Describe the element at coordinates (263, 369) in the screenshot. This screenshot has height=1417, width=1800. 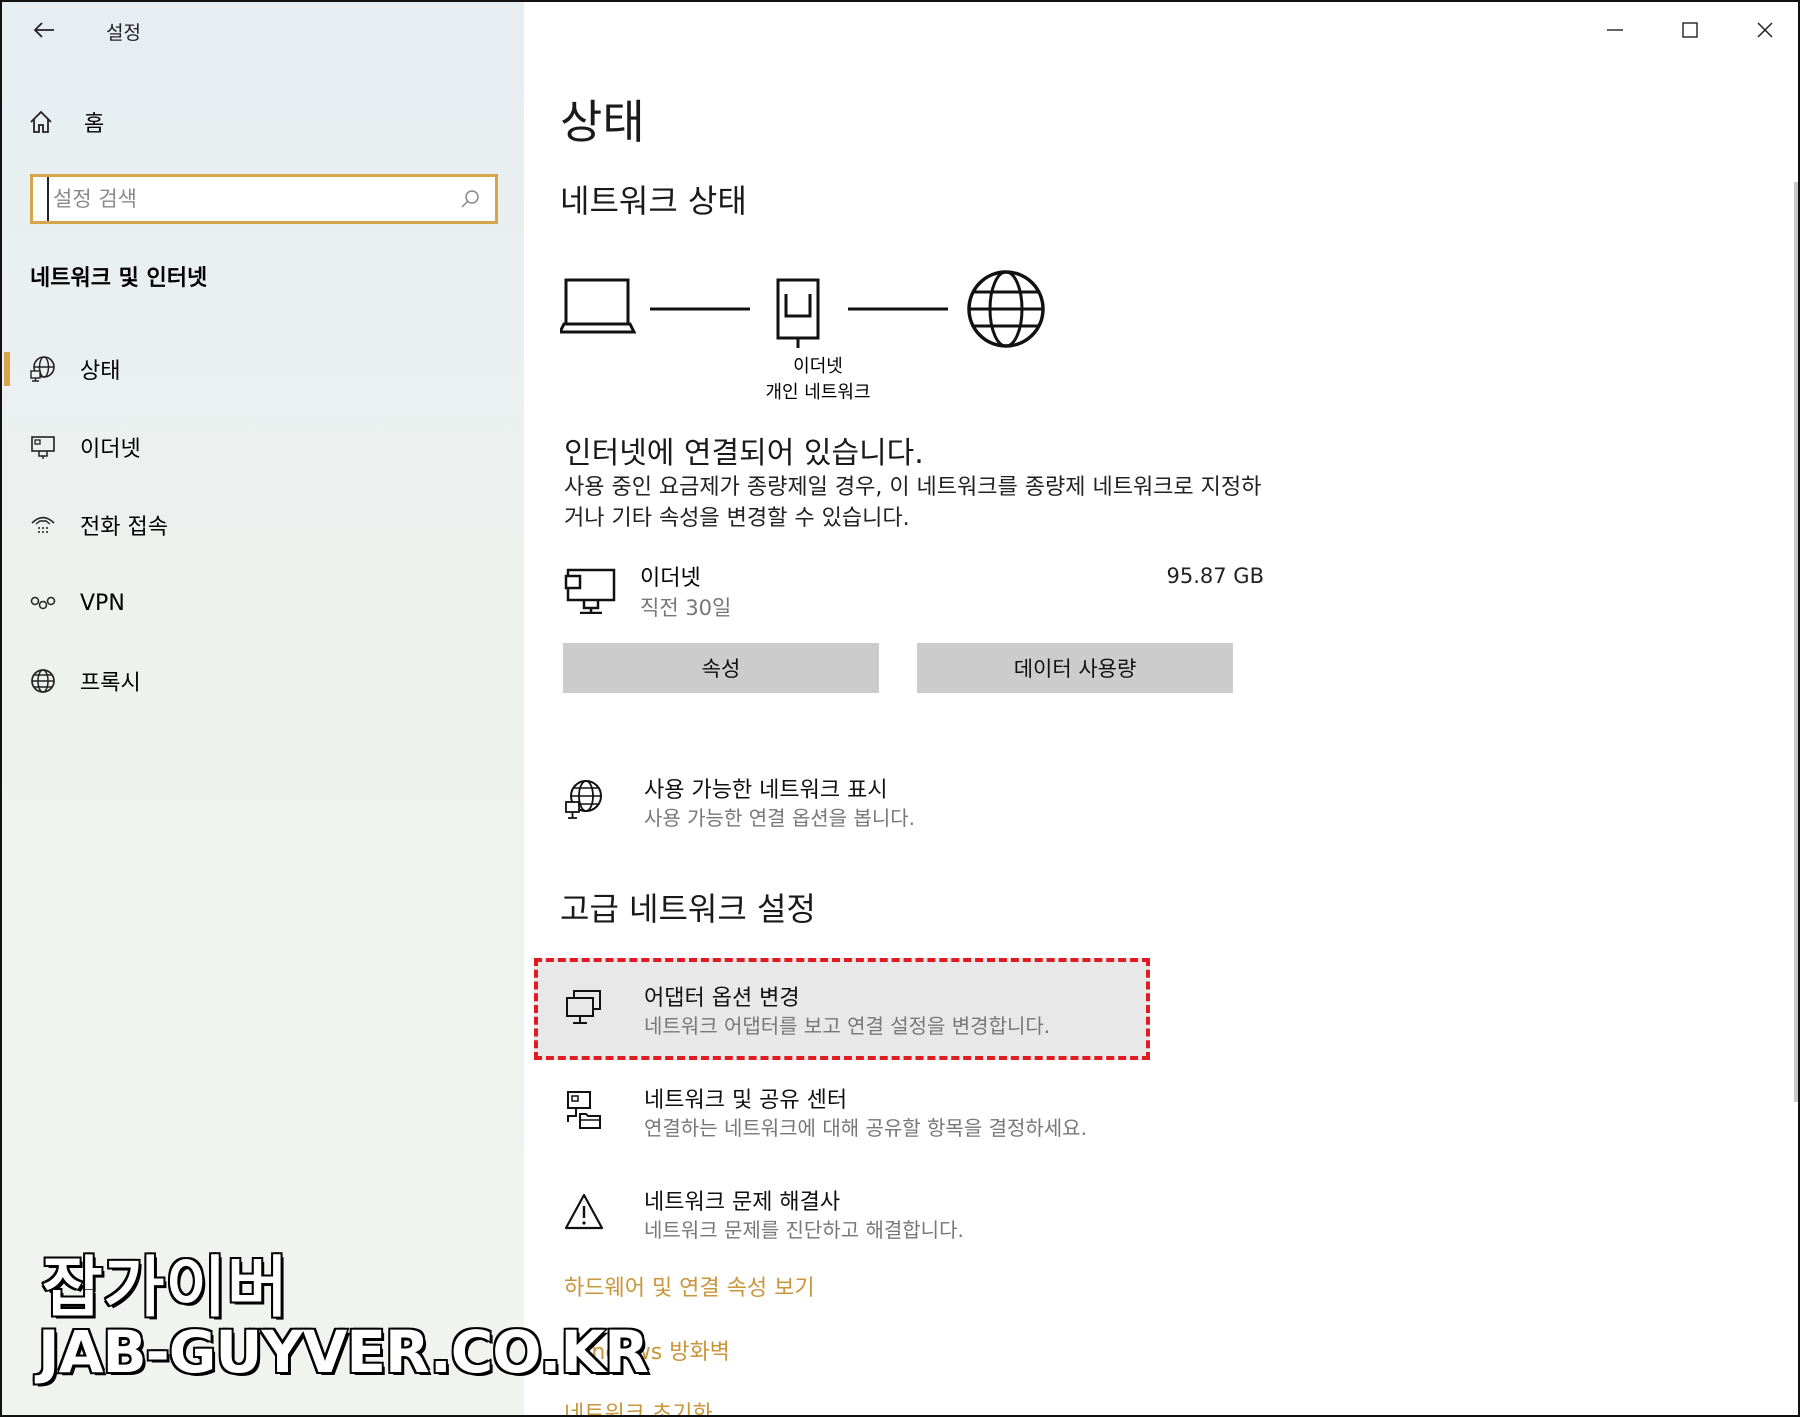
I see `sidebar-item-status: 상태` at that location.